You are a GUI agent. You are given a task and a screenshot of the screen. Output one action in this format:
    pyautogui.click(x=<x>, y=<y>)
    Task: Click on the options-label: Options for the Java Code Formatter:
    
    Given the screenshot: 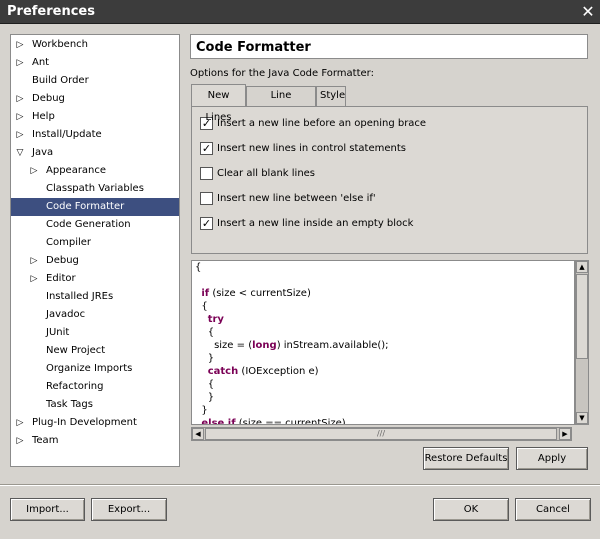 What is the action you would take?
    pyautogui.click(x=282, y=73)
    